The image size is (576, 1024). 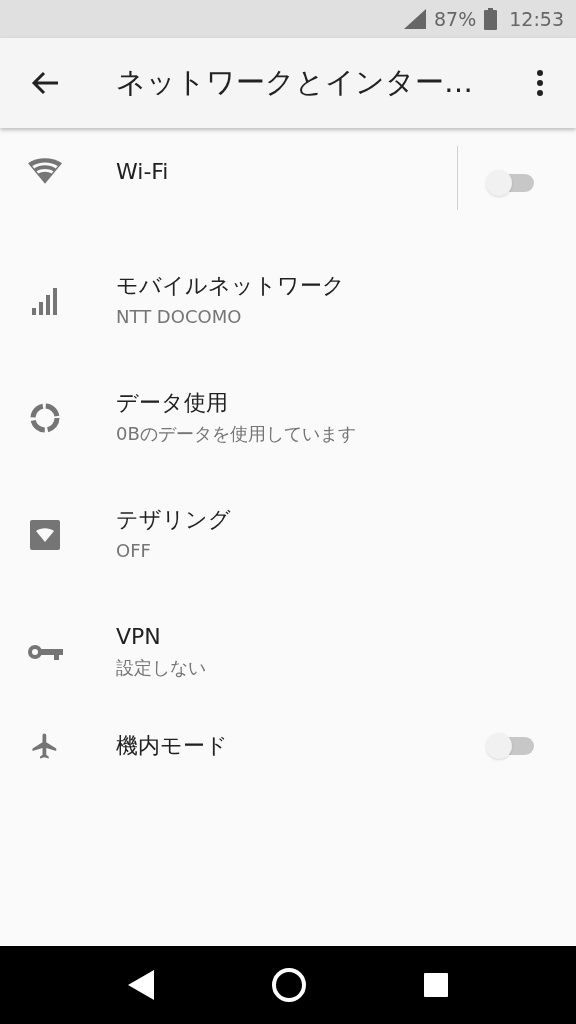 What do you see at coordinates (172, 746) in the screenshot?
I see `setting-title: 機内モード` at bounding box center [172, 746].